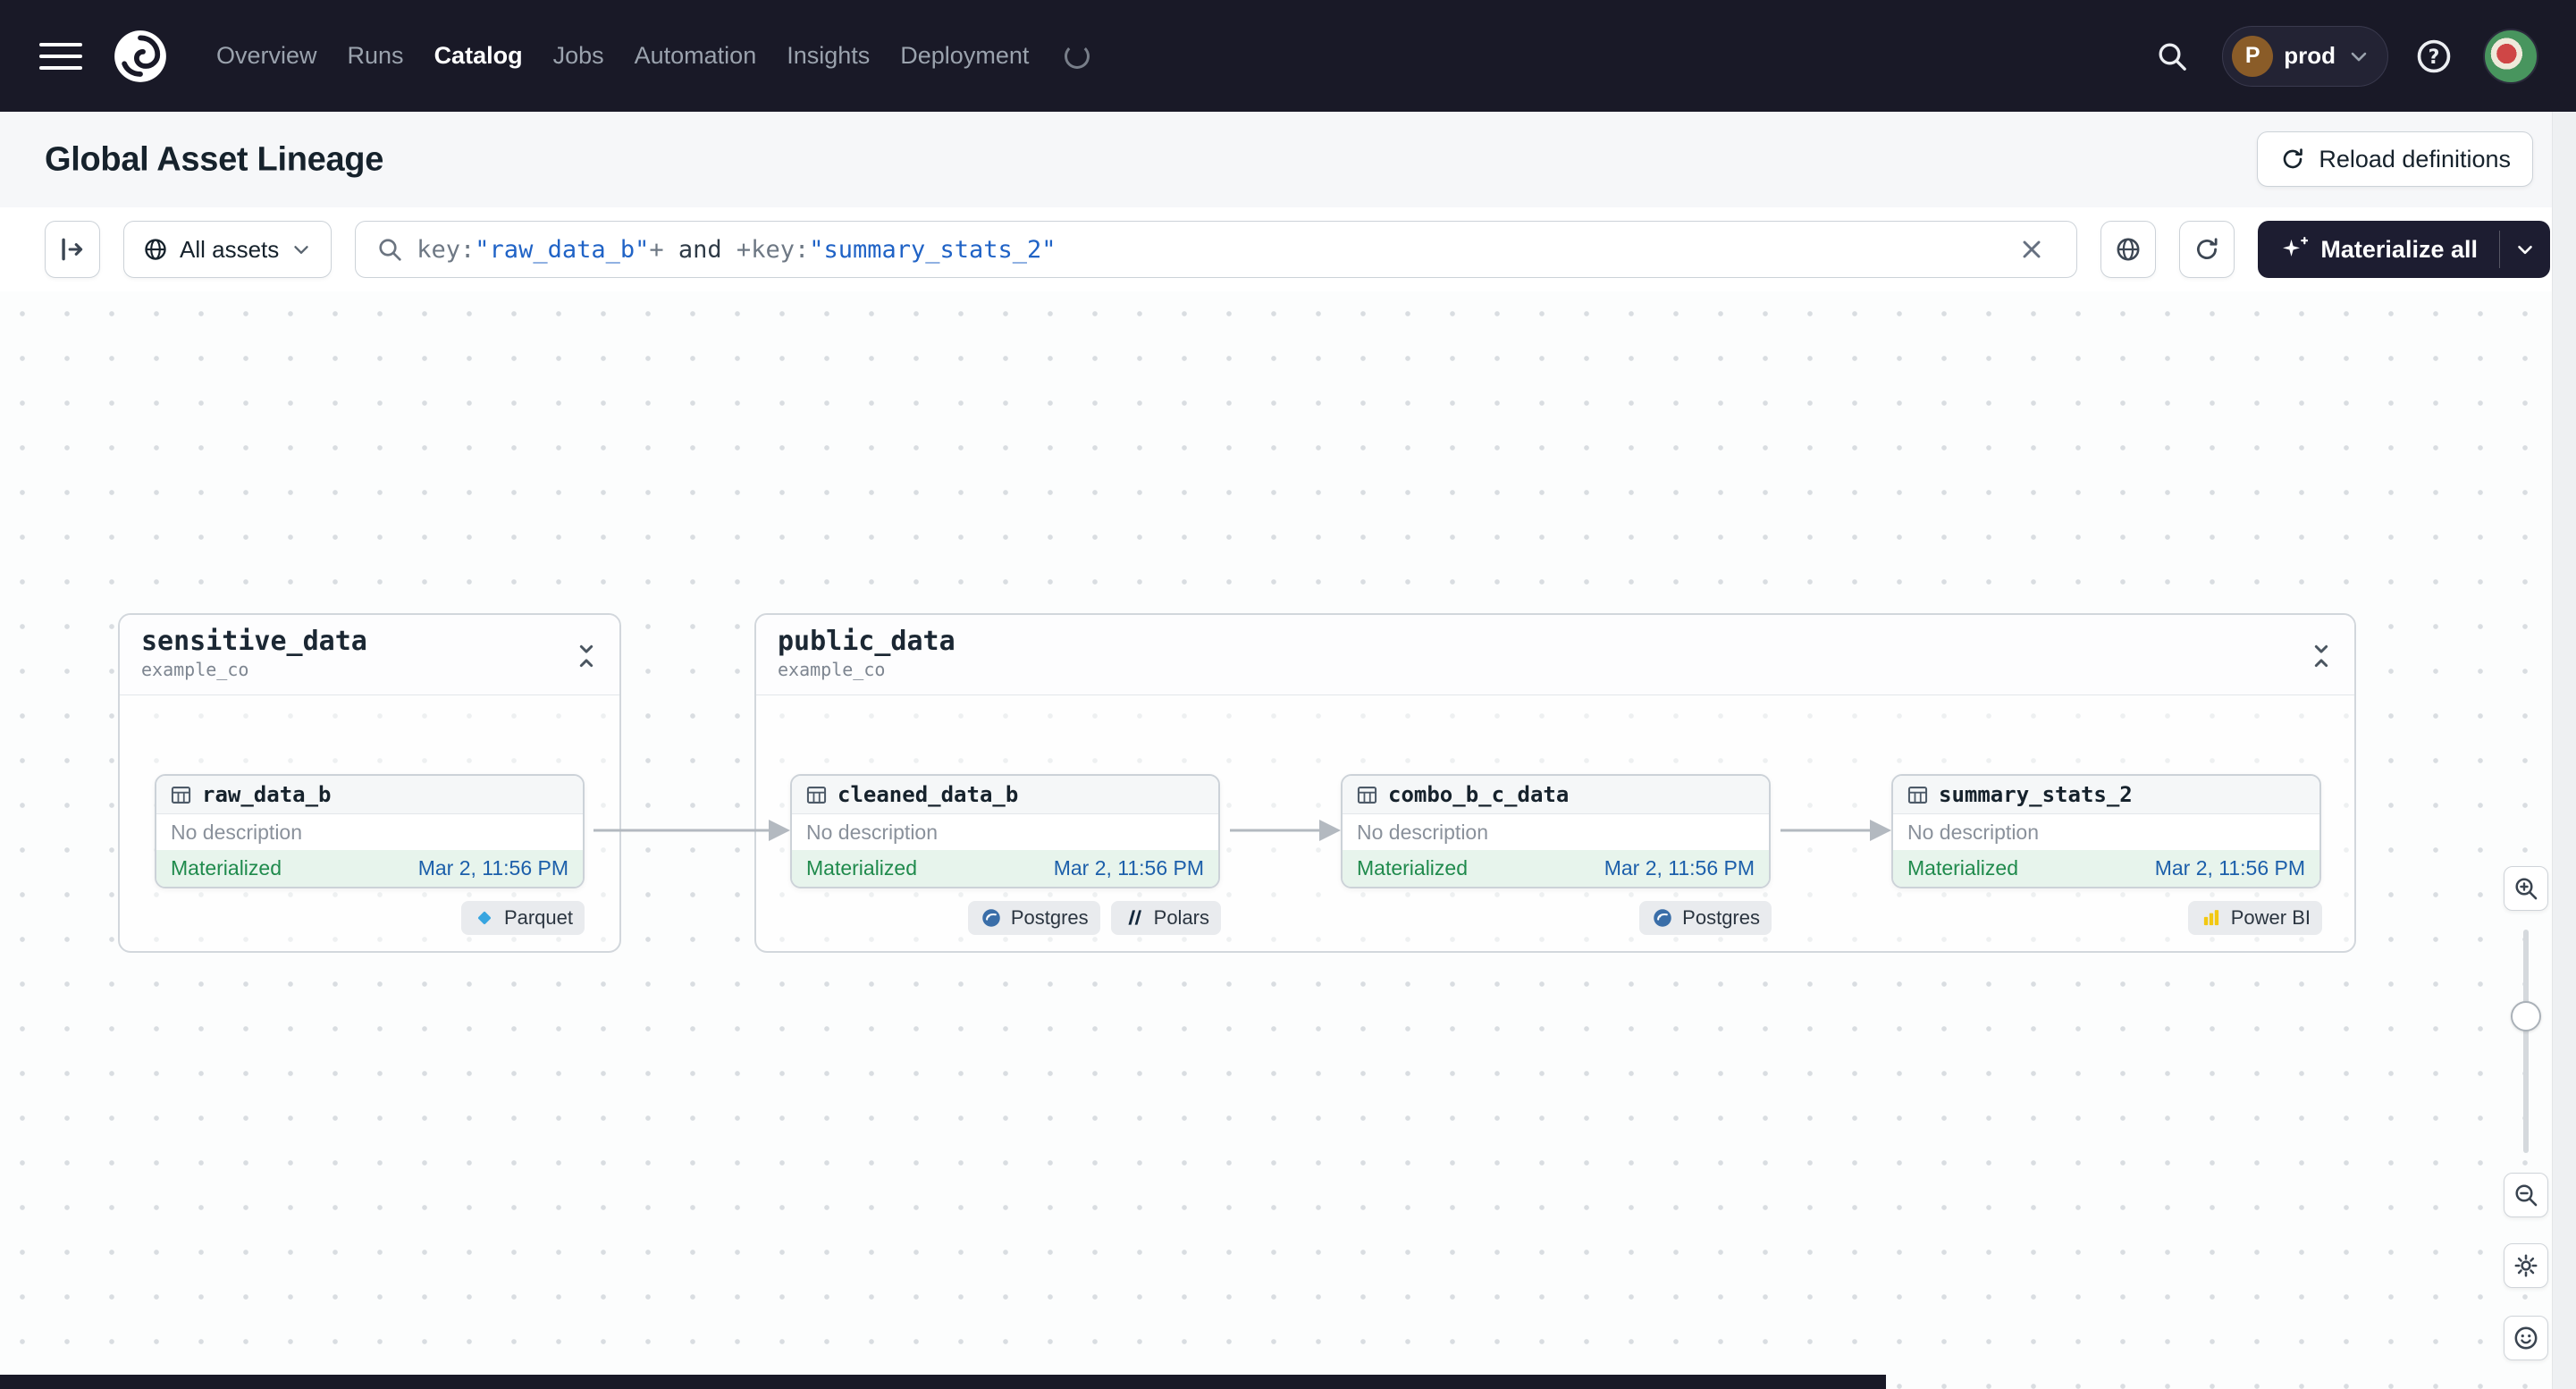 The width and height of the screenshot is (2576, 1389). I want to click on zoom-slider-track, so click(2526, 1041).